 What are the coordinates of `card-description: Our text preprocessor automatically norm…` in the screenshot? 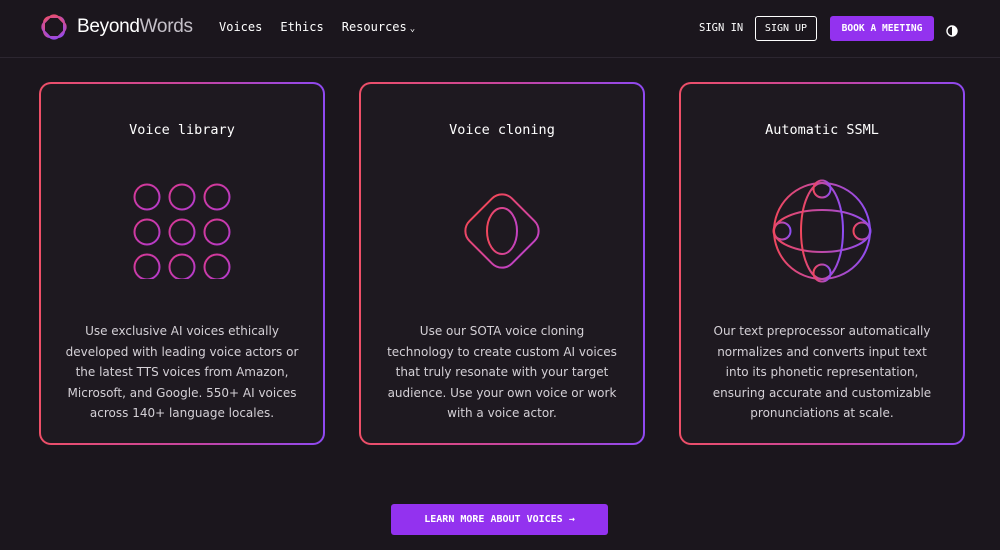 It's located at (822, 372).